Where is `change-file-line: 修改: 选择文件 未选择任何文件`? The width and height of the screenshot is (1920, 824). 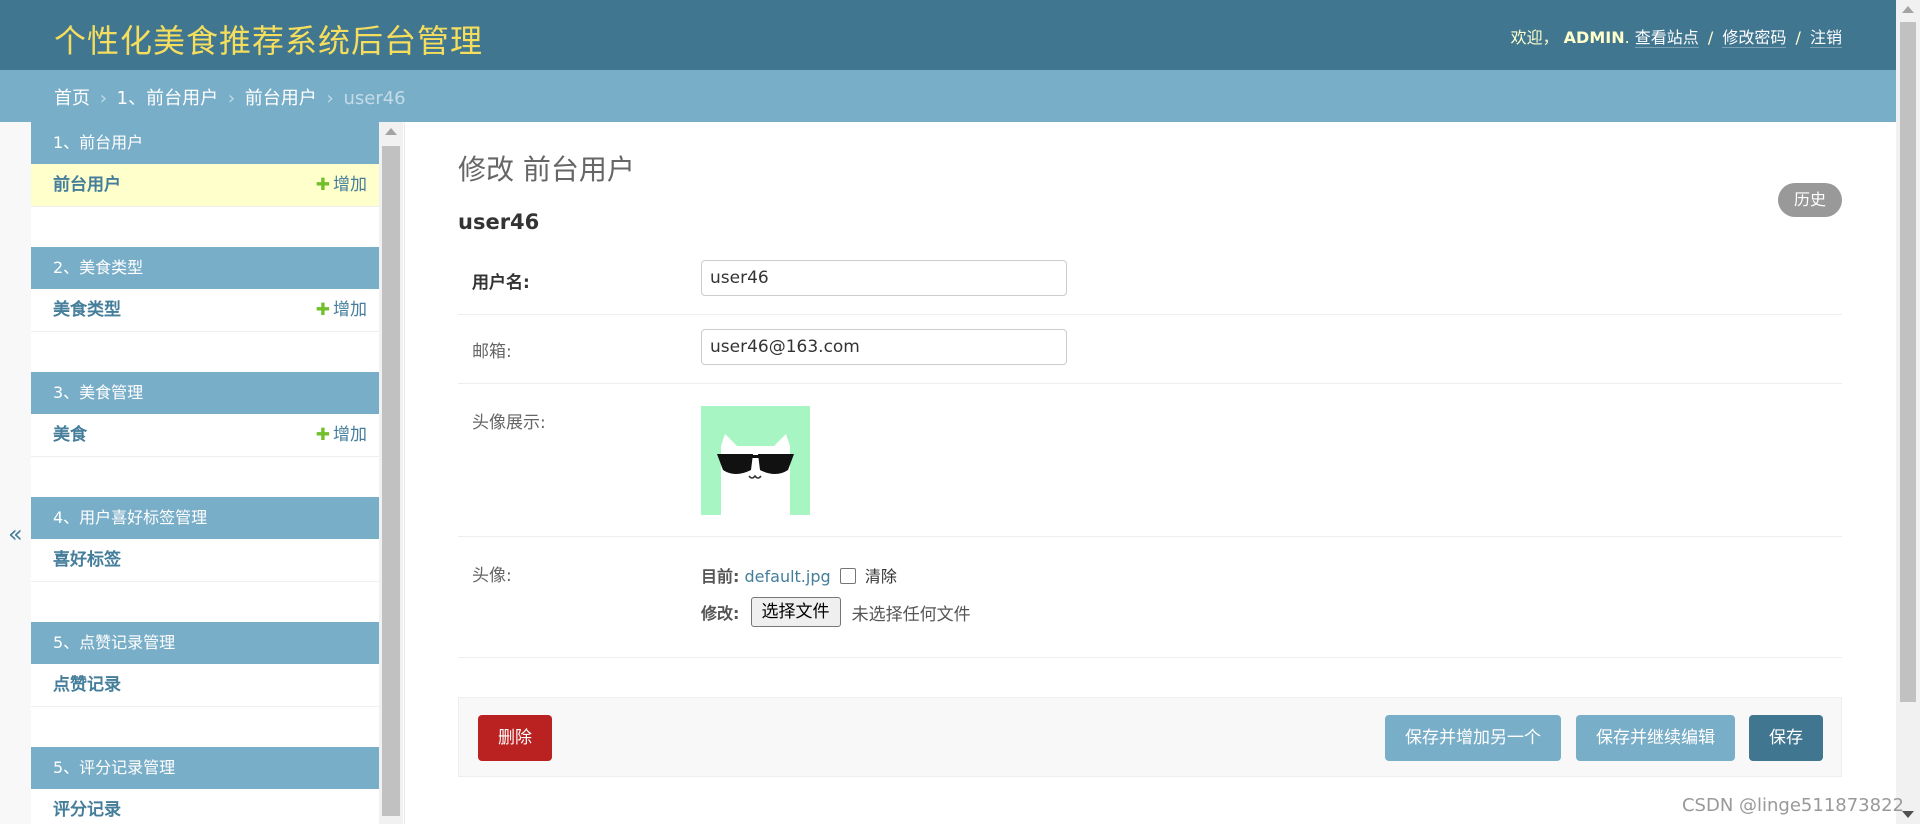 change-file-line: 修改: 选择文件 未选择任何文件 is located at coordinates (836, 612).